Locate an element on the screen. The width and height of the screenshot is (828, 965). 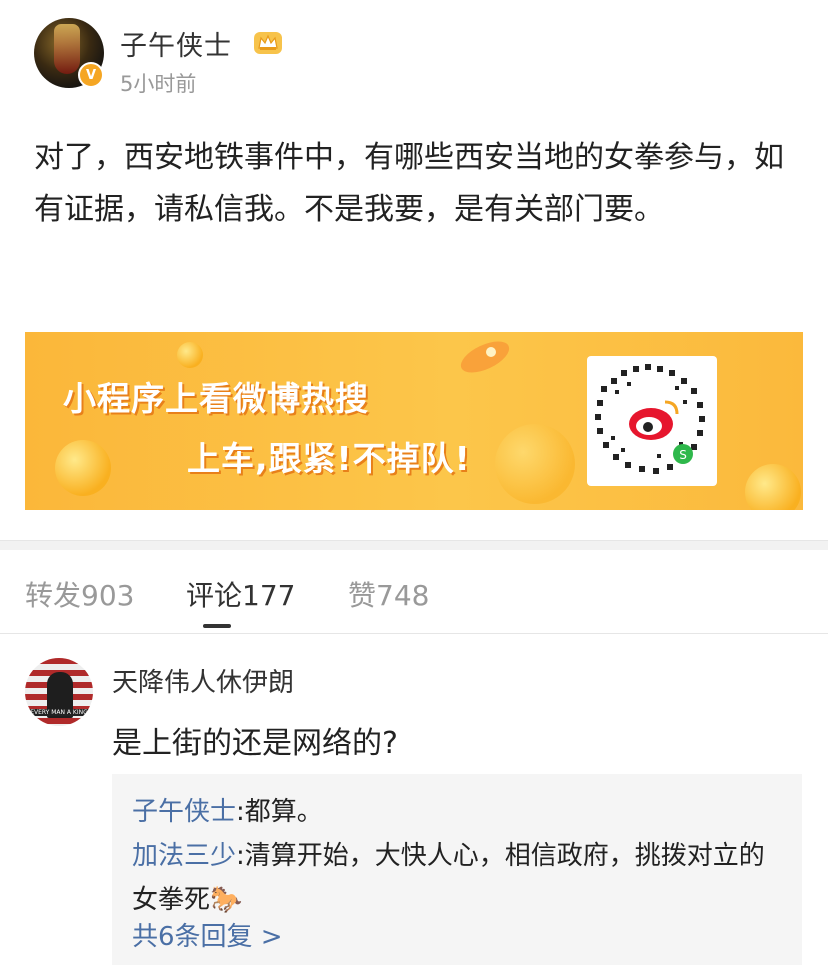
section-divider is located at coordinates (414, 545).